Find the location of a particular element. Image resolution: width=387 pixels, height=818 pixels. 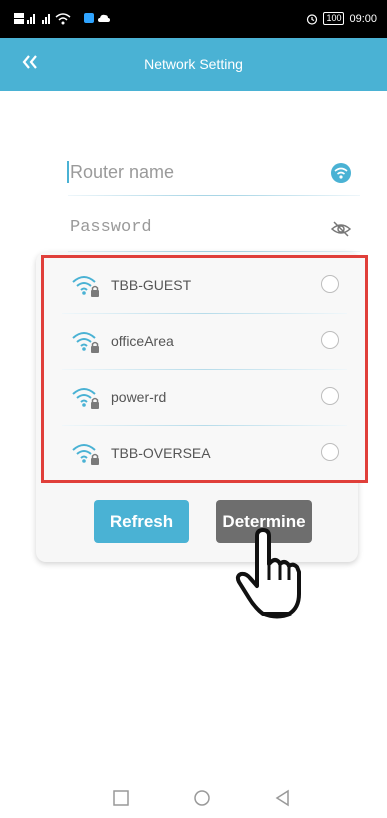

alarm-icon is located at coordinates (312, 19).